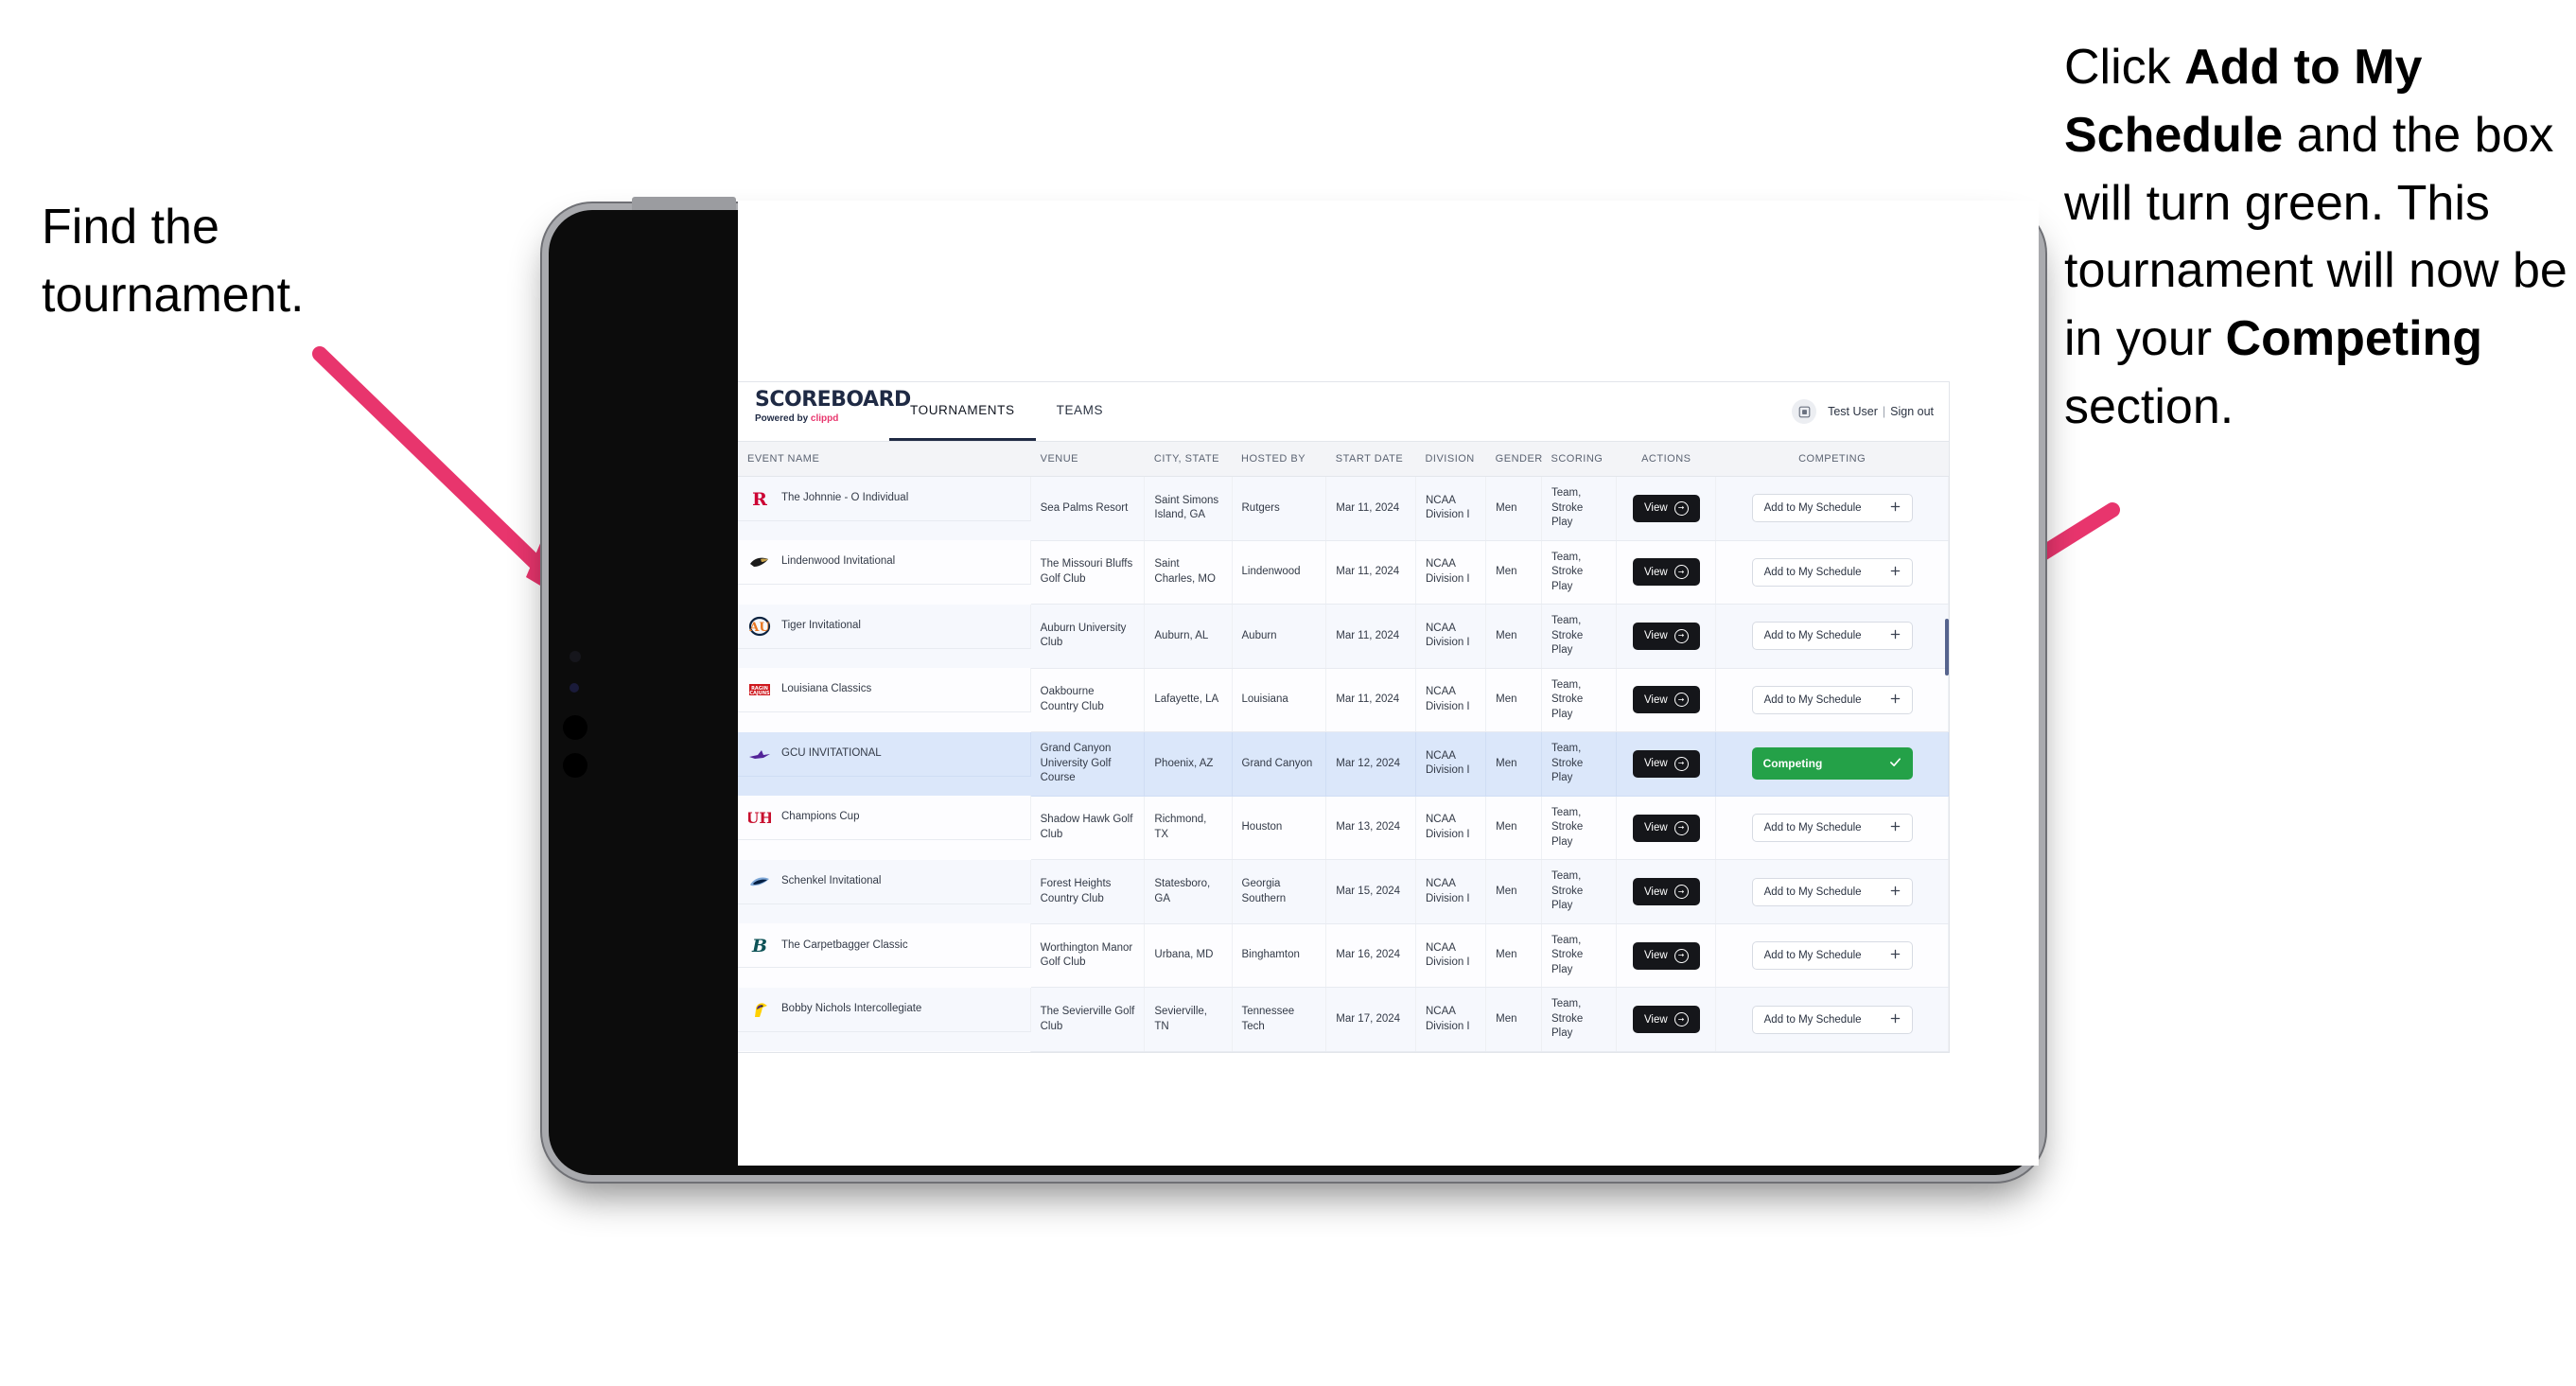  I want to click on tab-teams: TEAMS, so click(1081, 411).